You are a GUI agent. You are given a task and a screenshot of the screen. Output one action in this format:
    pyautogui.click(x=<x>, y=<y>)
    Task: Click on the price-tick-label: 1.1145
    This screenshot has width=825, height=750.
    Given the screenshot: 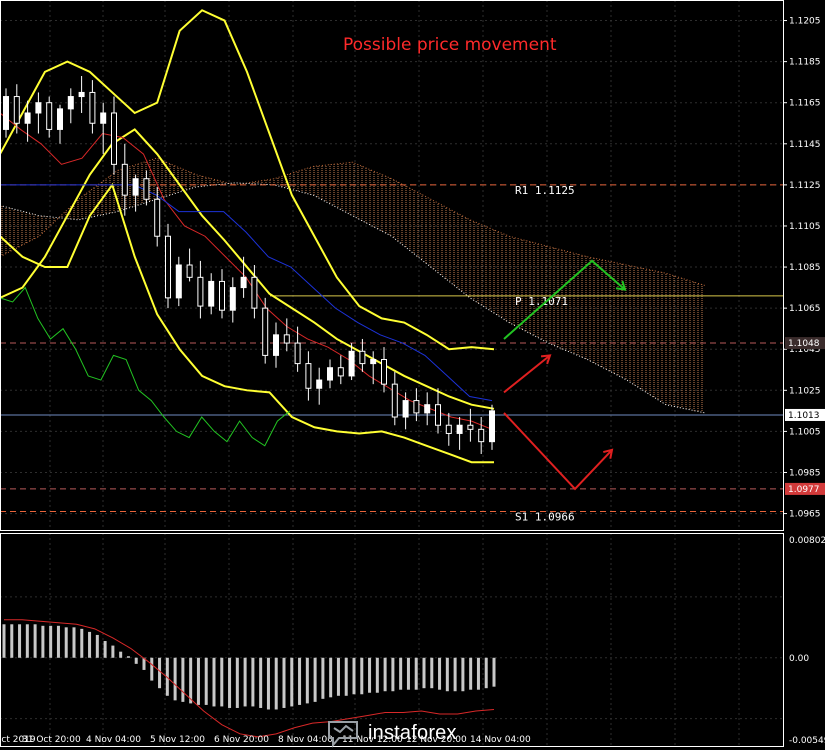 What is the action you would take?
    pyautogui.click(x=805, y=145)
    